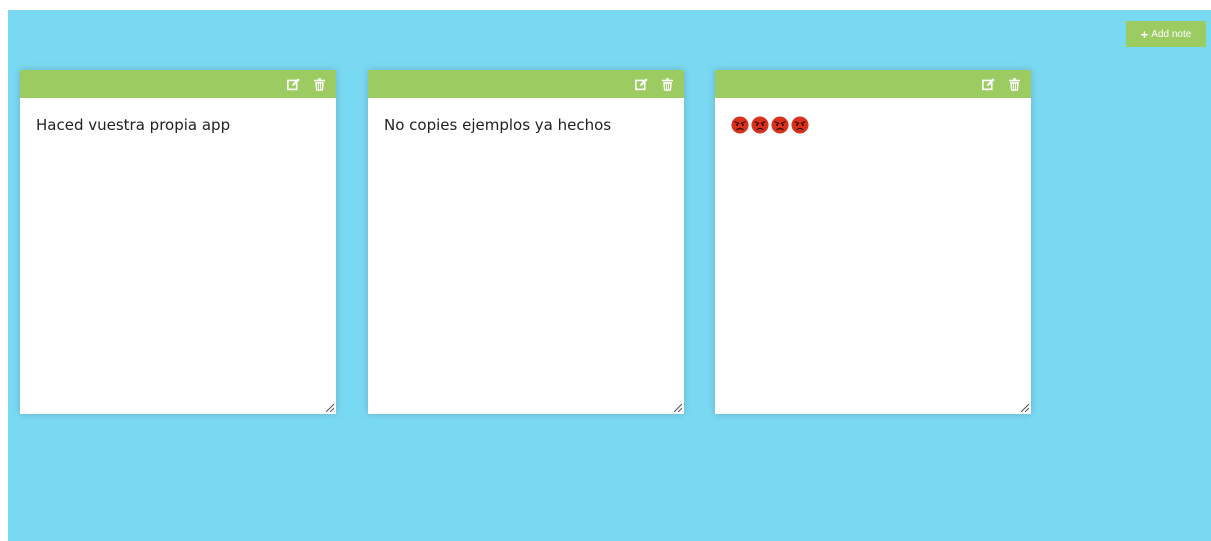  I want to click on plus-icon: +, so click(1144, 34).